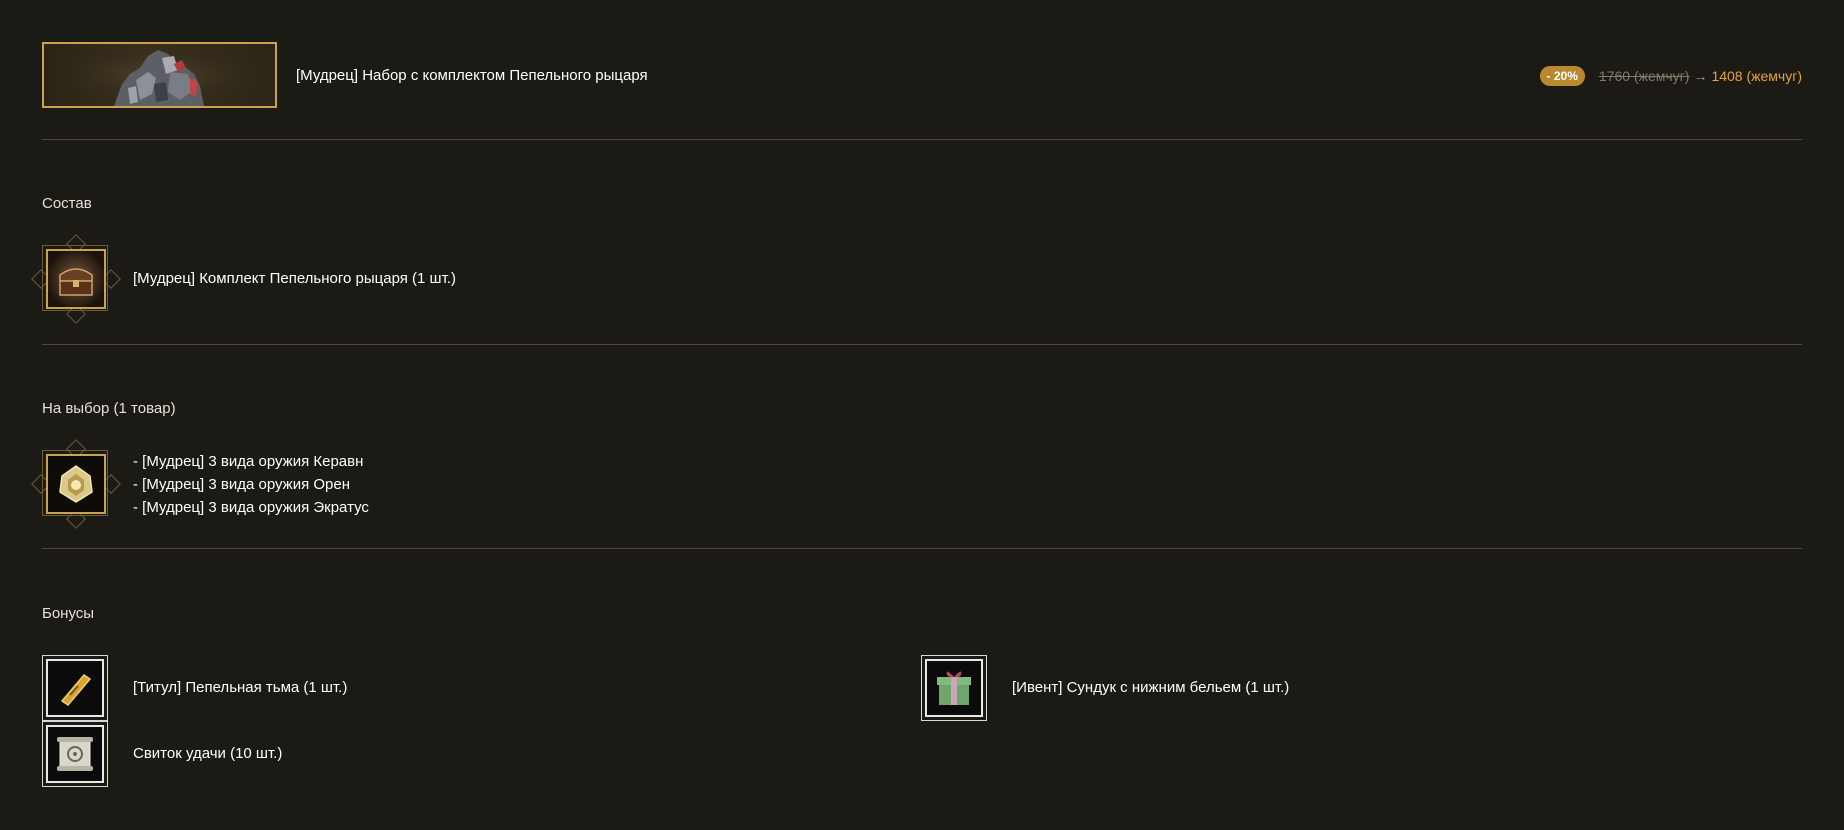  Describe the element at coordinates (207, 753) in the screenshot. I see `bonus-item-label: Свиток удачи (10 шт.)` at that location.